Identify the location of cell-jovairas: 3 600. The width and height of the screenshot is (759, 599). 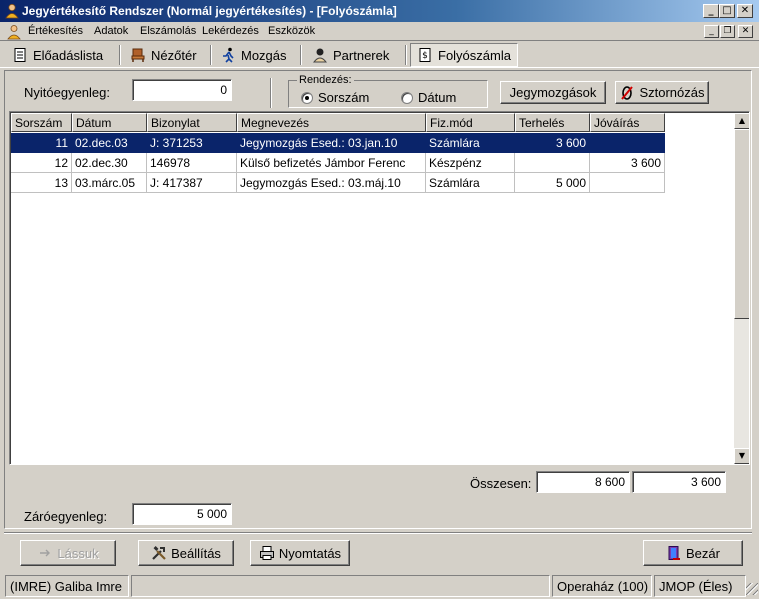
(627, 163).